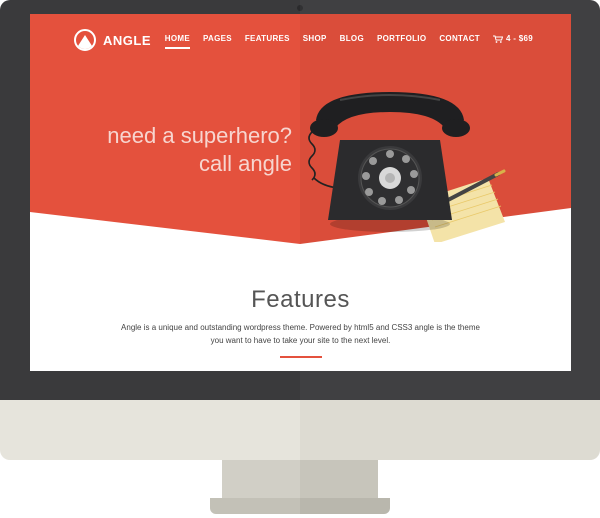 This screenshot has height=518, width=600. What do you see at coordinates (497, 39) in the screenshot?
I see `cart-icon` at bounding box center [497, 39].